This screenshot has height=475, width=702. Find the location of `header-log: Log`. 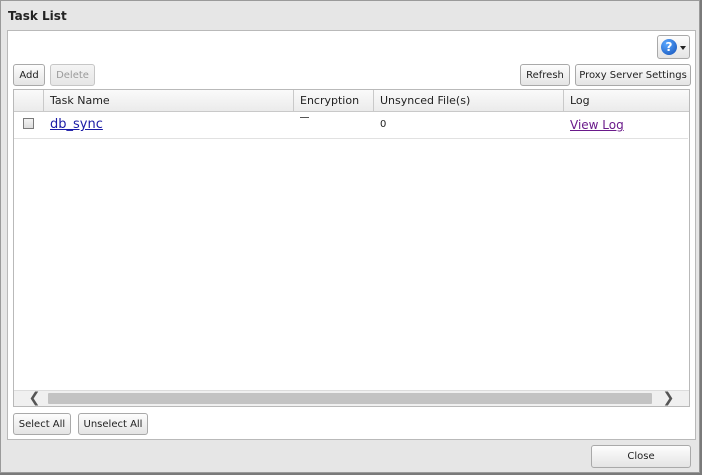

header-log: Log is located at coordinates (626, 100).